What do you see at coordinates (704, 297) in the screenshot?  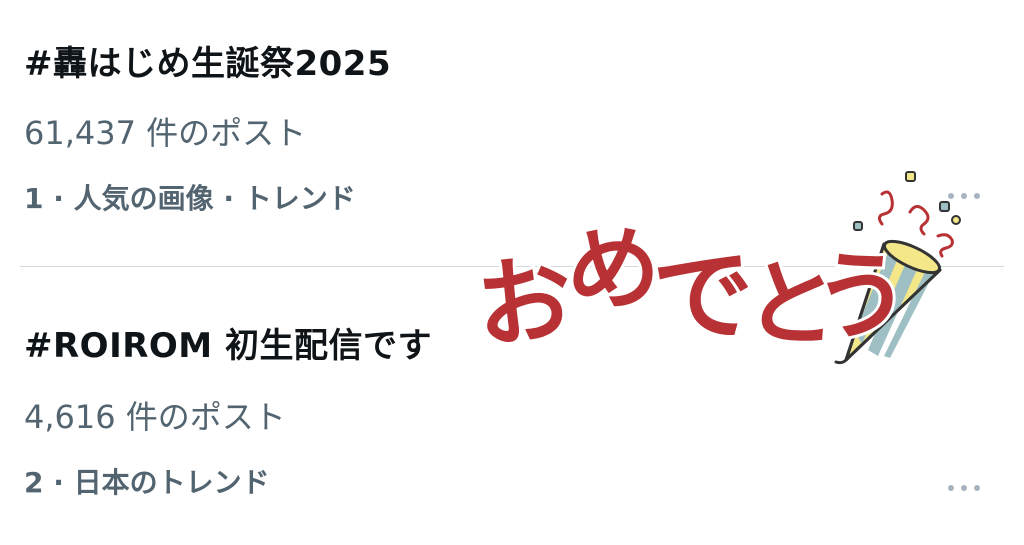 I see `svg-text: で` at bounding box center [704, 297].